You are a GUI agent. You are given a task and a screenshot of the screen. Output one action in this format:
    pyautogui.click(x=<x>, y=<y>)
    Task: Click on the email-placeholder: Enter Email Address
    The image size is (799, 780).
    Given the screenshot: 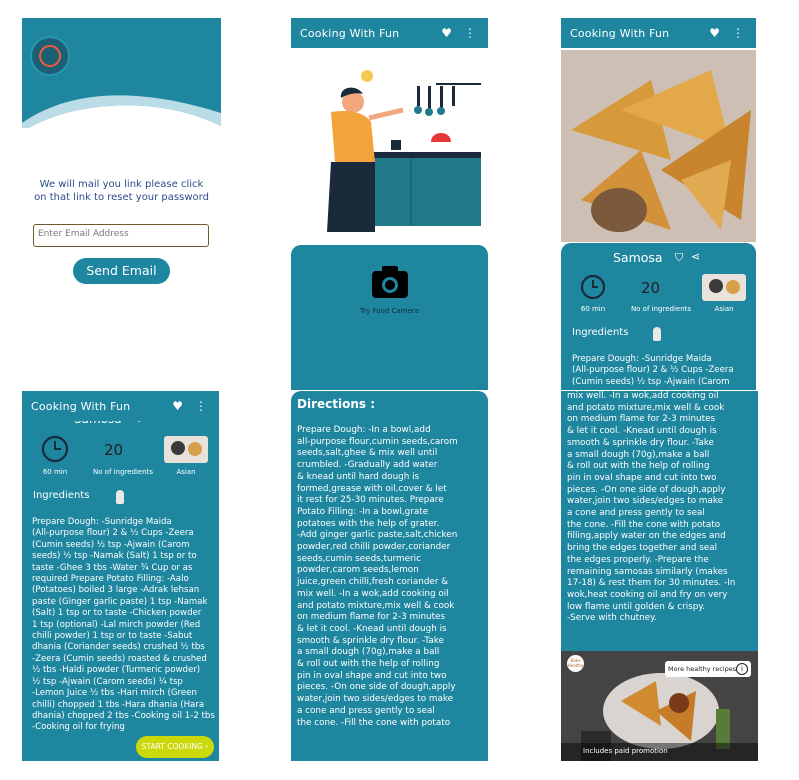 What is the action you would take?
    pyautogui.click(x=83, y=234)
    